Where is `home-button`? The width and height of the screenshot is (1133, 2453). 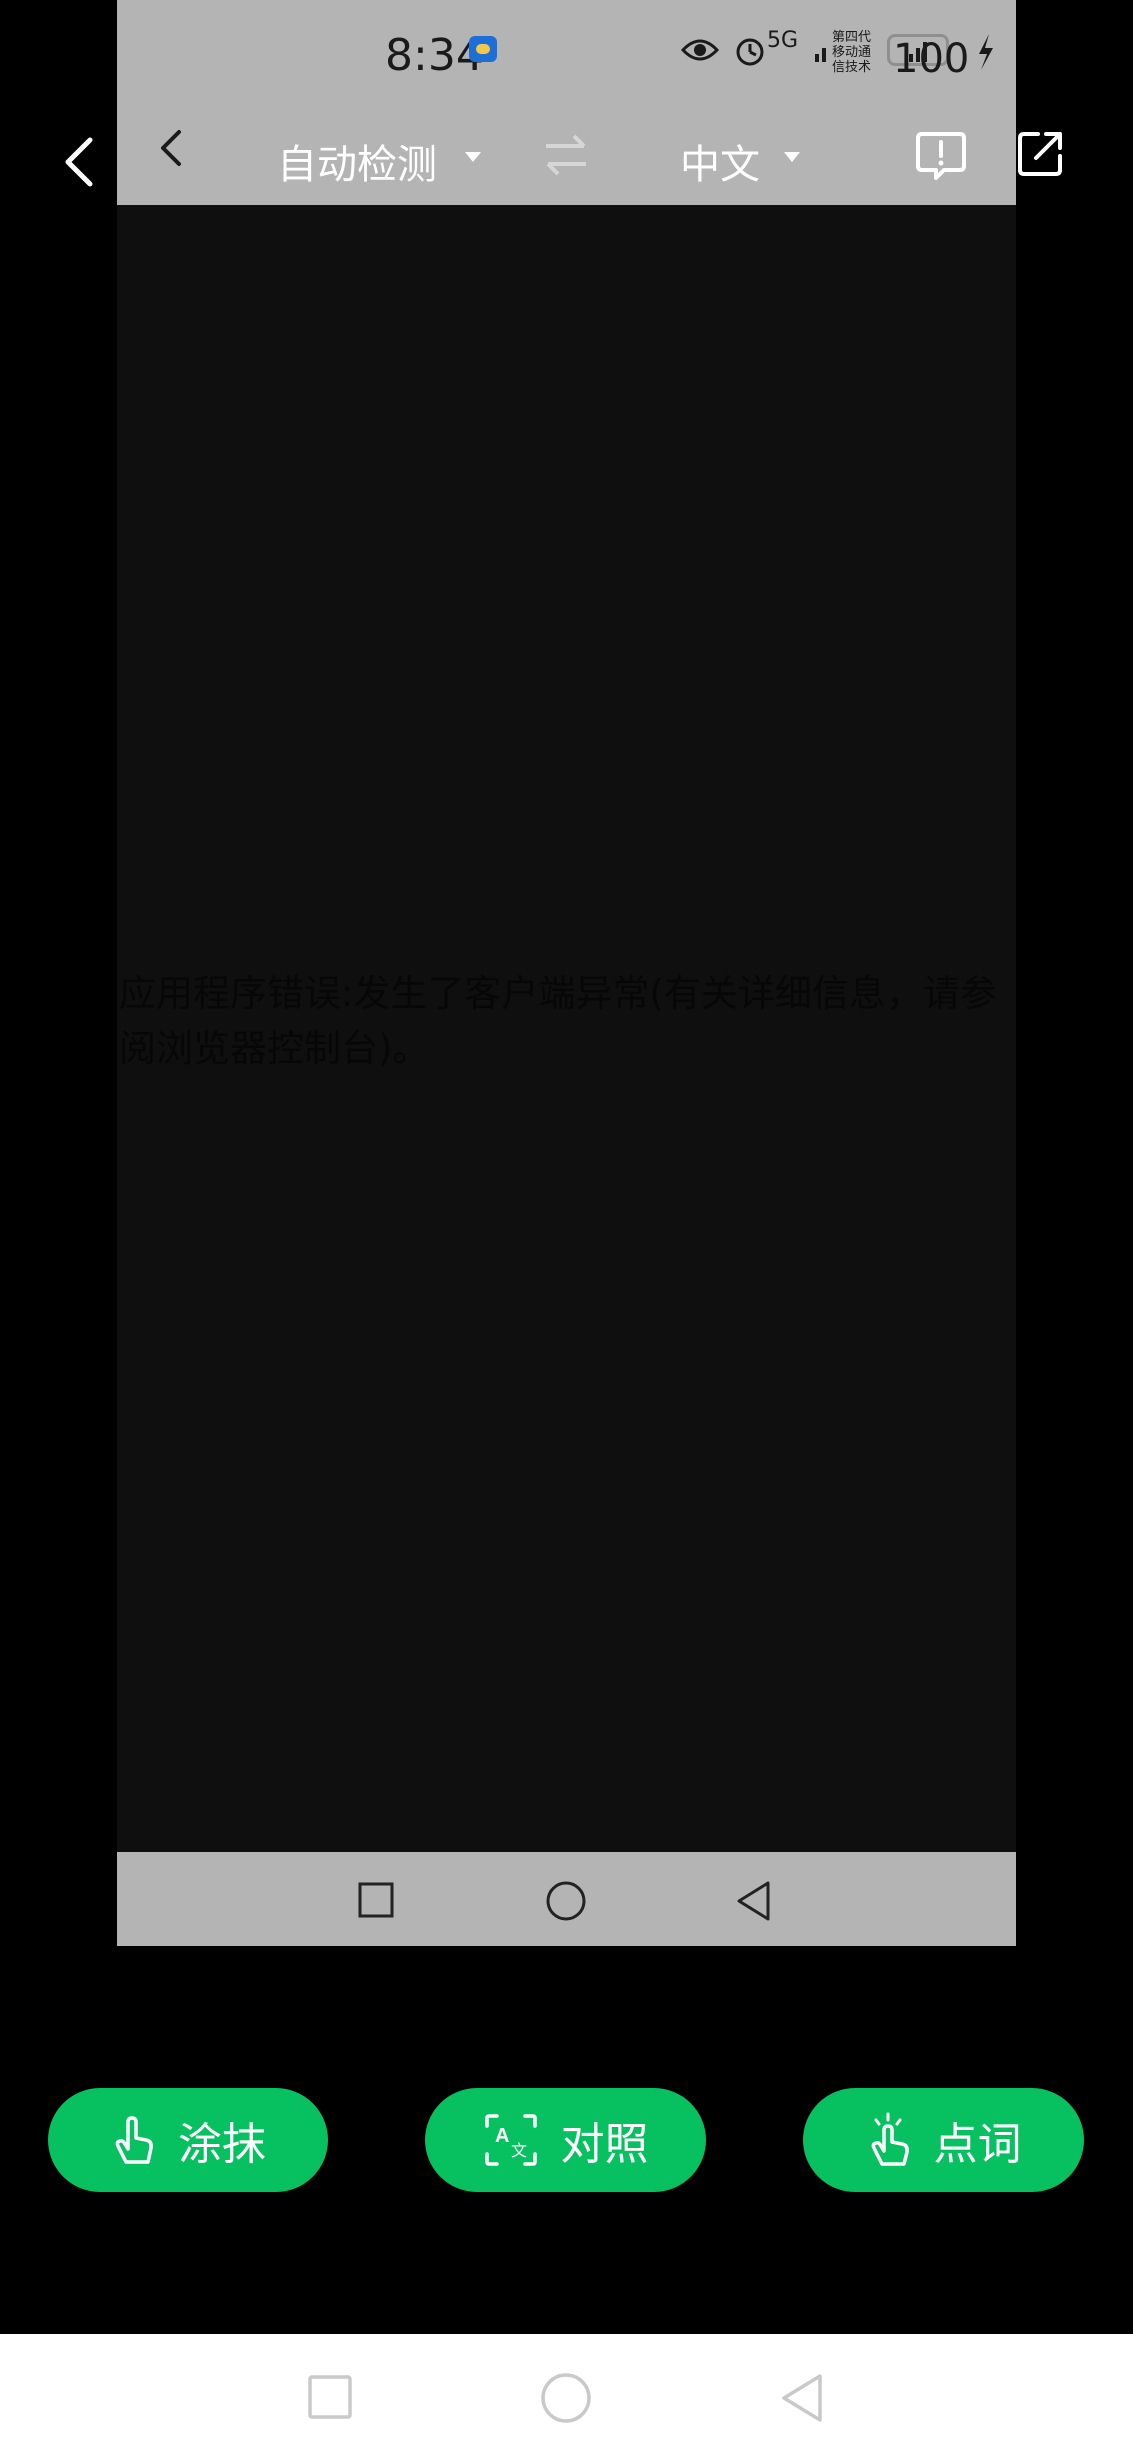
home-button is located at coordinates (566, 2398).